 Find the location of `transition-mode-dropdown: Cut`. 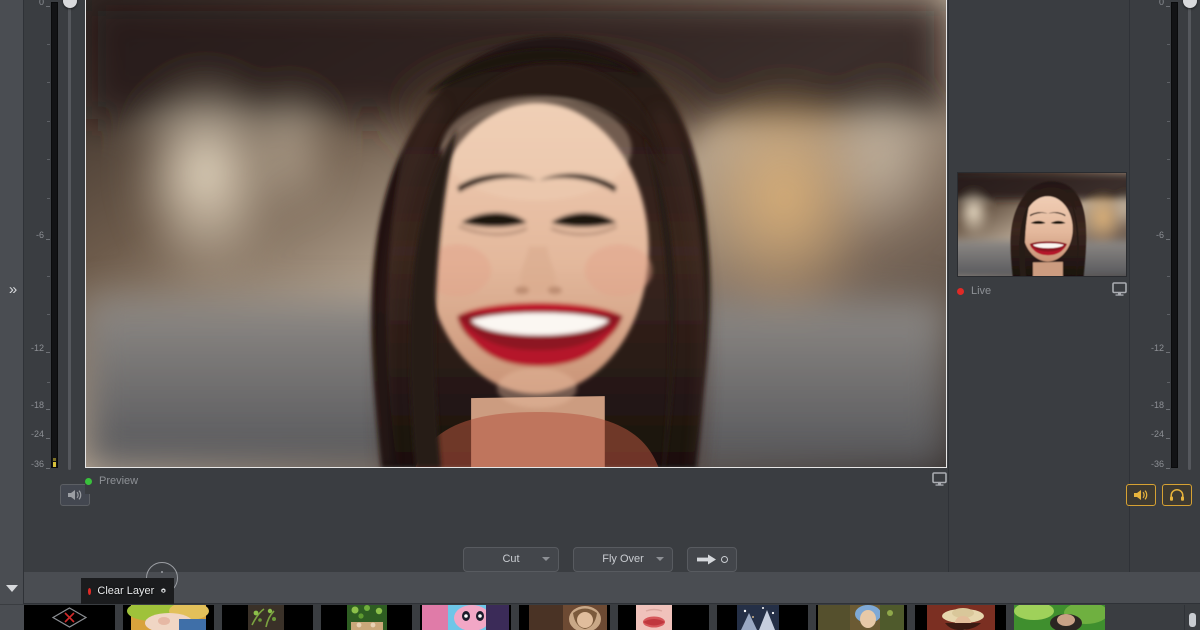

transition-mode-dropdown: Cut is located at coordinates (511, 559).